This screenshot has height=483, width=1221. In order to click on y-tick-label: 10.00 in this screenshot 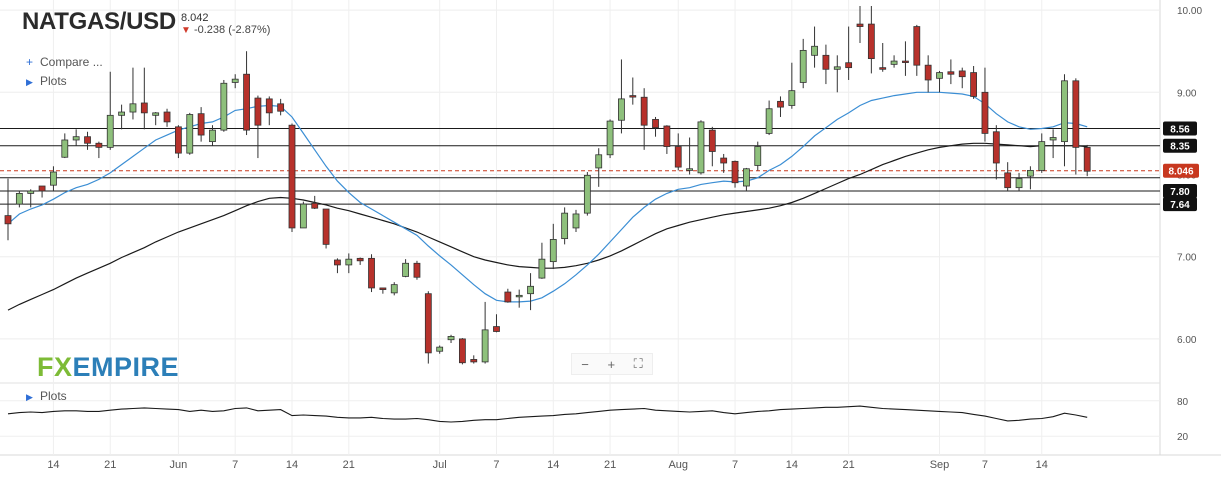, I will do `click(1189, 11)`.